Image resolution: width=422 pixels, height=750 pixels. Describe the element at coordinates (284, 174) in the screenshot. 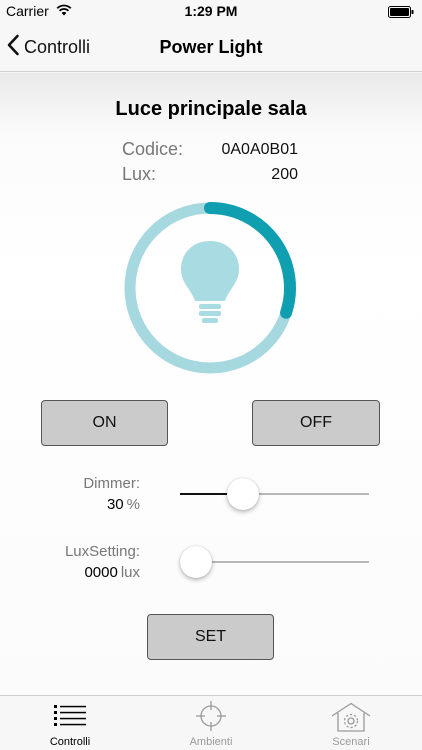

I see `lux-value: 200` at that location.